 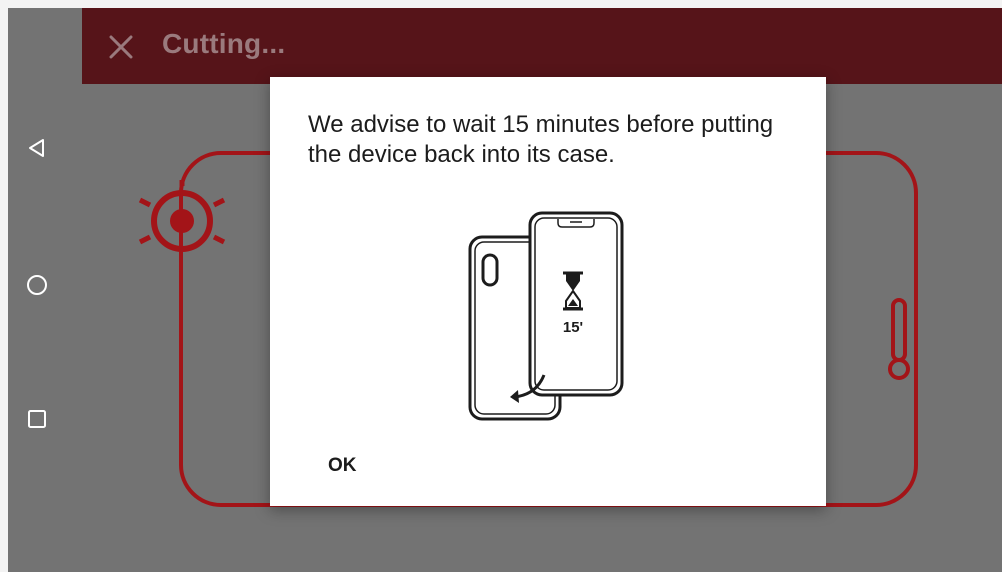 I want to click on close-button, so click(x=121, y=47).